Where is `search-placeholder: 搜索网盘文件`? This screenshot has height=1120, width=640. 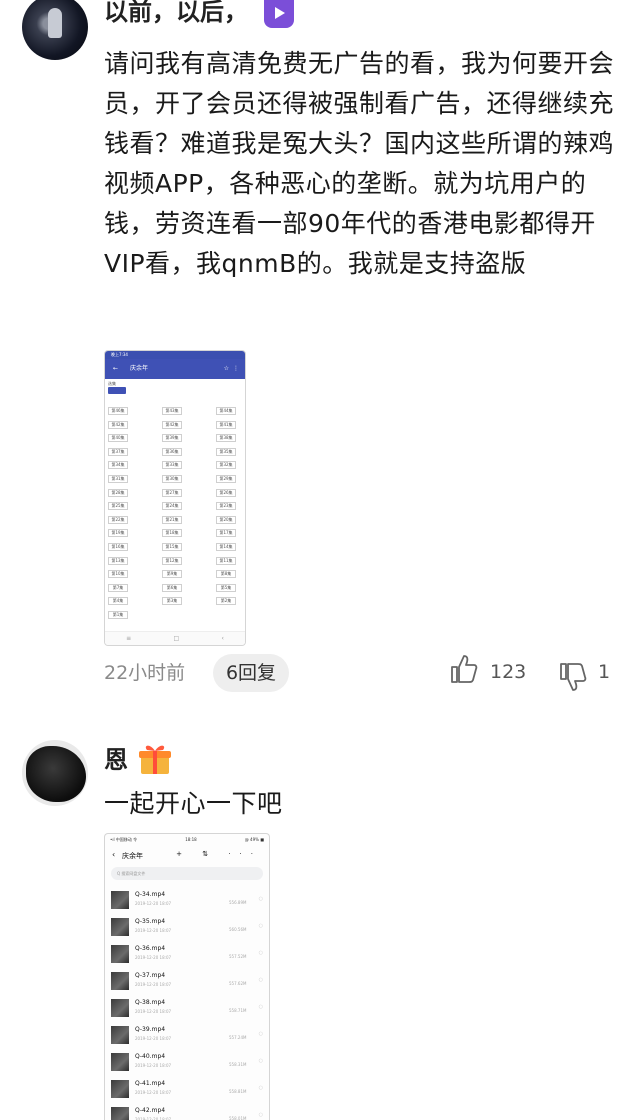 search-placeholder: 搜索网盘文件 is located at coordinates (133, 873).